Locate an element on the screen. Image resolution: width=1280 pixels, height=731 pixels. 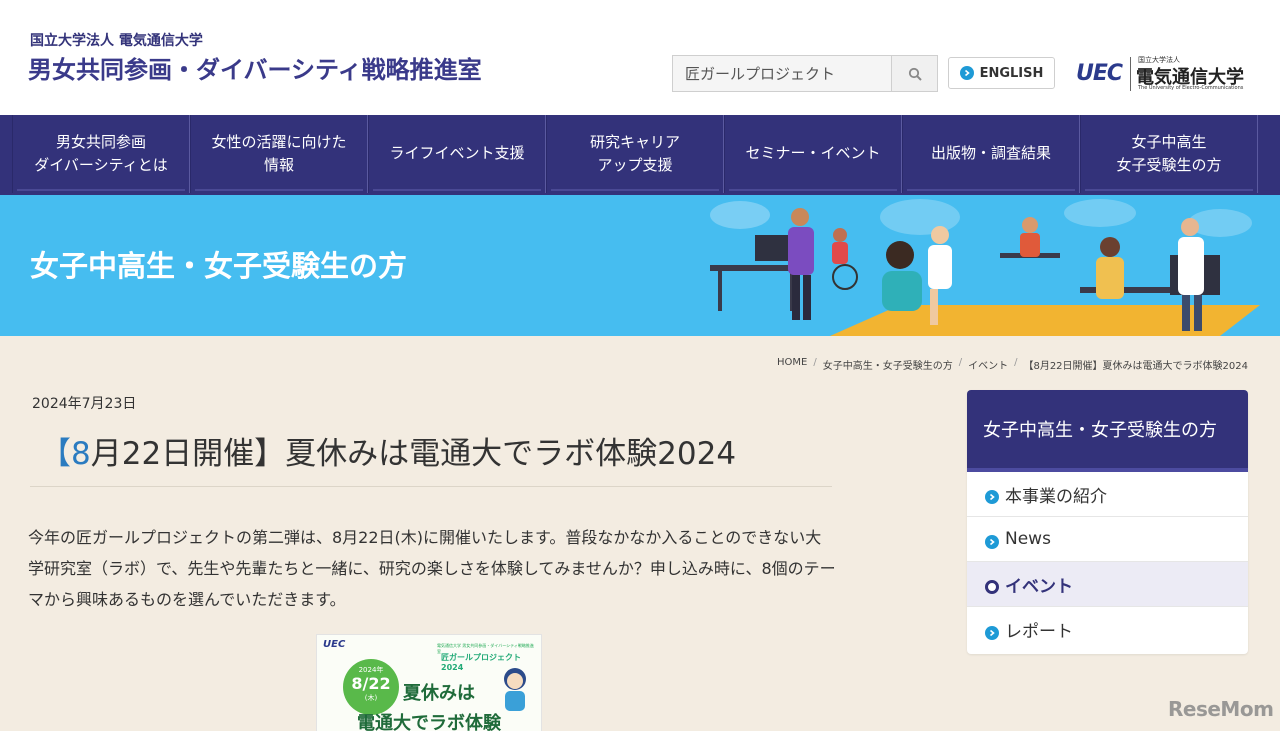
title-bracket: 【 is located at coordinates (55, 454).